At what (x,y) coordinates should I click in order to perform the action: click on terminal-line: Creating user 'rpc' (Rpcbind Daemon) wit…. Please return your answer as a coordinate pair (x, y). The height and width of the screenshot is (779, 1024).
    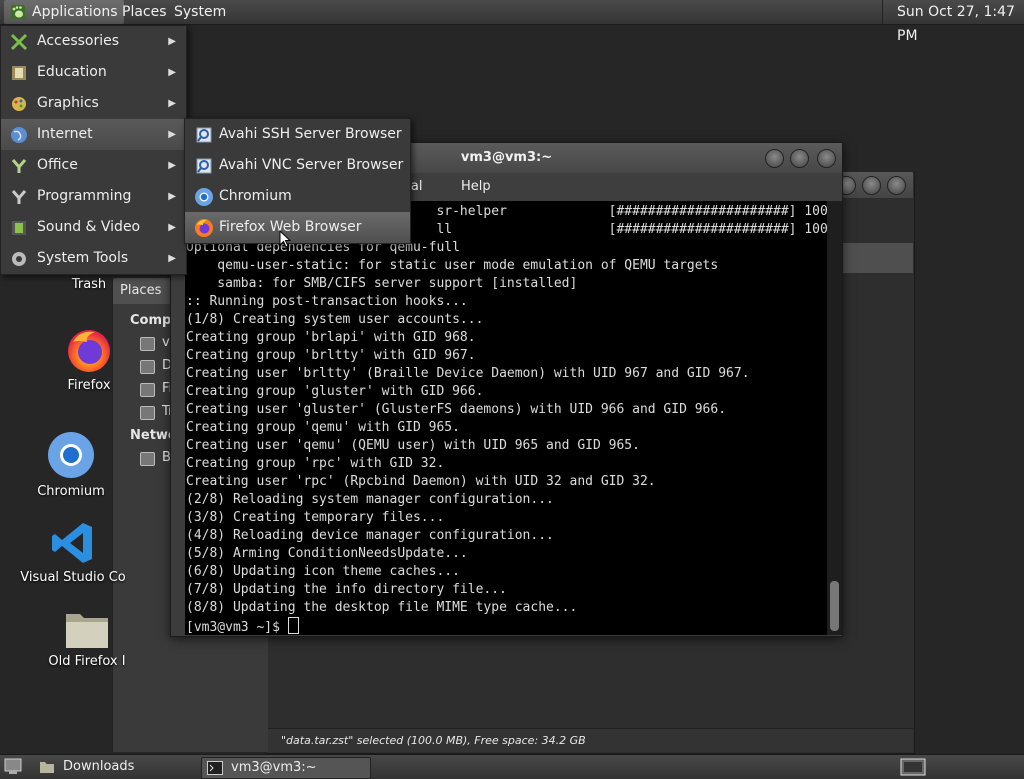
    Looking at the image, I should click on (421, 481).